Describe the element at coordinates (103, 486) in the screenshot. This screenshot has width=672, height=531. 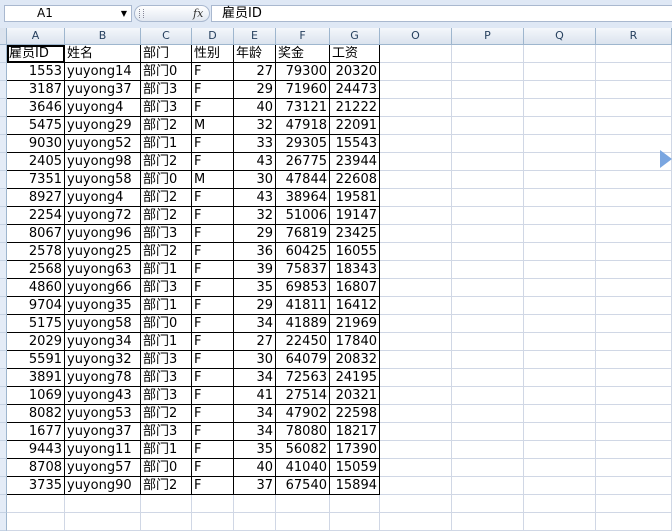
I see `table-cell: yuyong90` at that location.